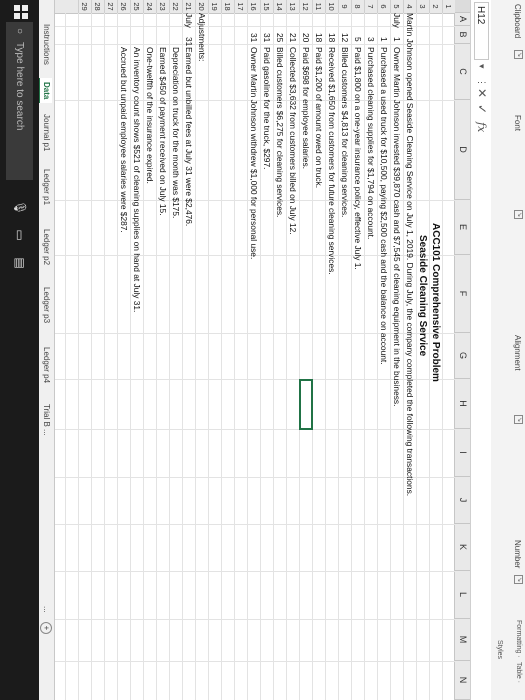  What do you see at coordinates (19, 31) in the screenshot?
I see `search-icon: ○` at bounding box center [19, 31].